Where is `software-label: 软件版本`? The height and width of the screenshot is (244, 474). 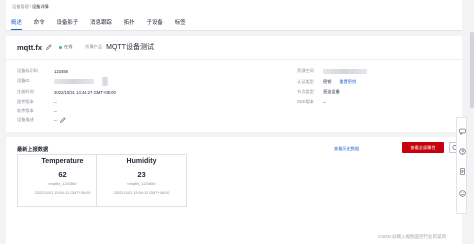
software-label: 软件版本 is located at coordinates (25, 110).